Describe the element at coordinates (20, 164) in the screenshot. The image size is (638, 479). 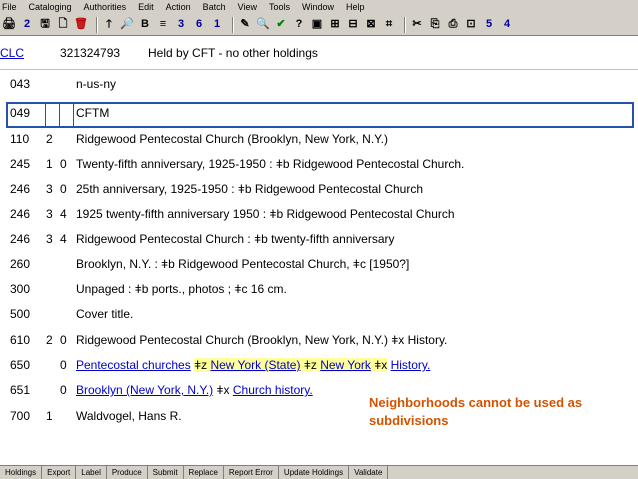
I see `field-tag: 245` at that location.